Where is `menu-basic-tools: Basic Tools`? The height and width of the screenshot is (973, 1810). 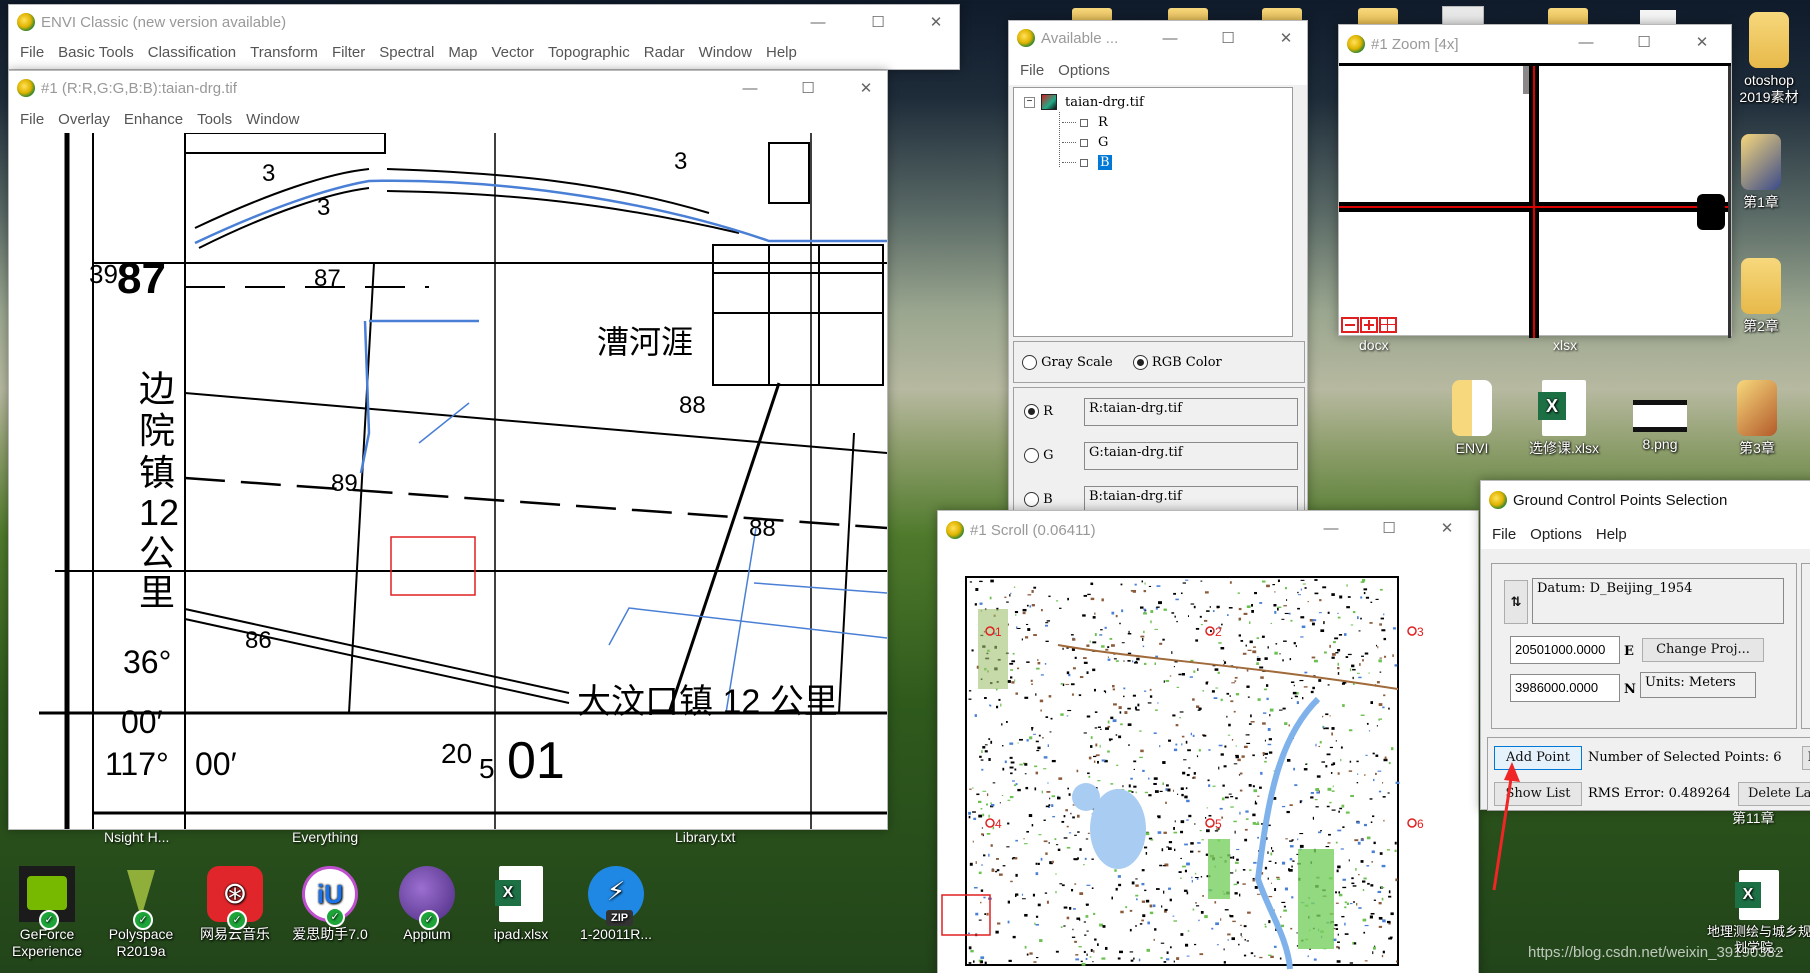 menu-basic-tools: Basic Tools is located at coordinates (96, 52).